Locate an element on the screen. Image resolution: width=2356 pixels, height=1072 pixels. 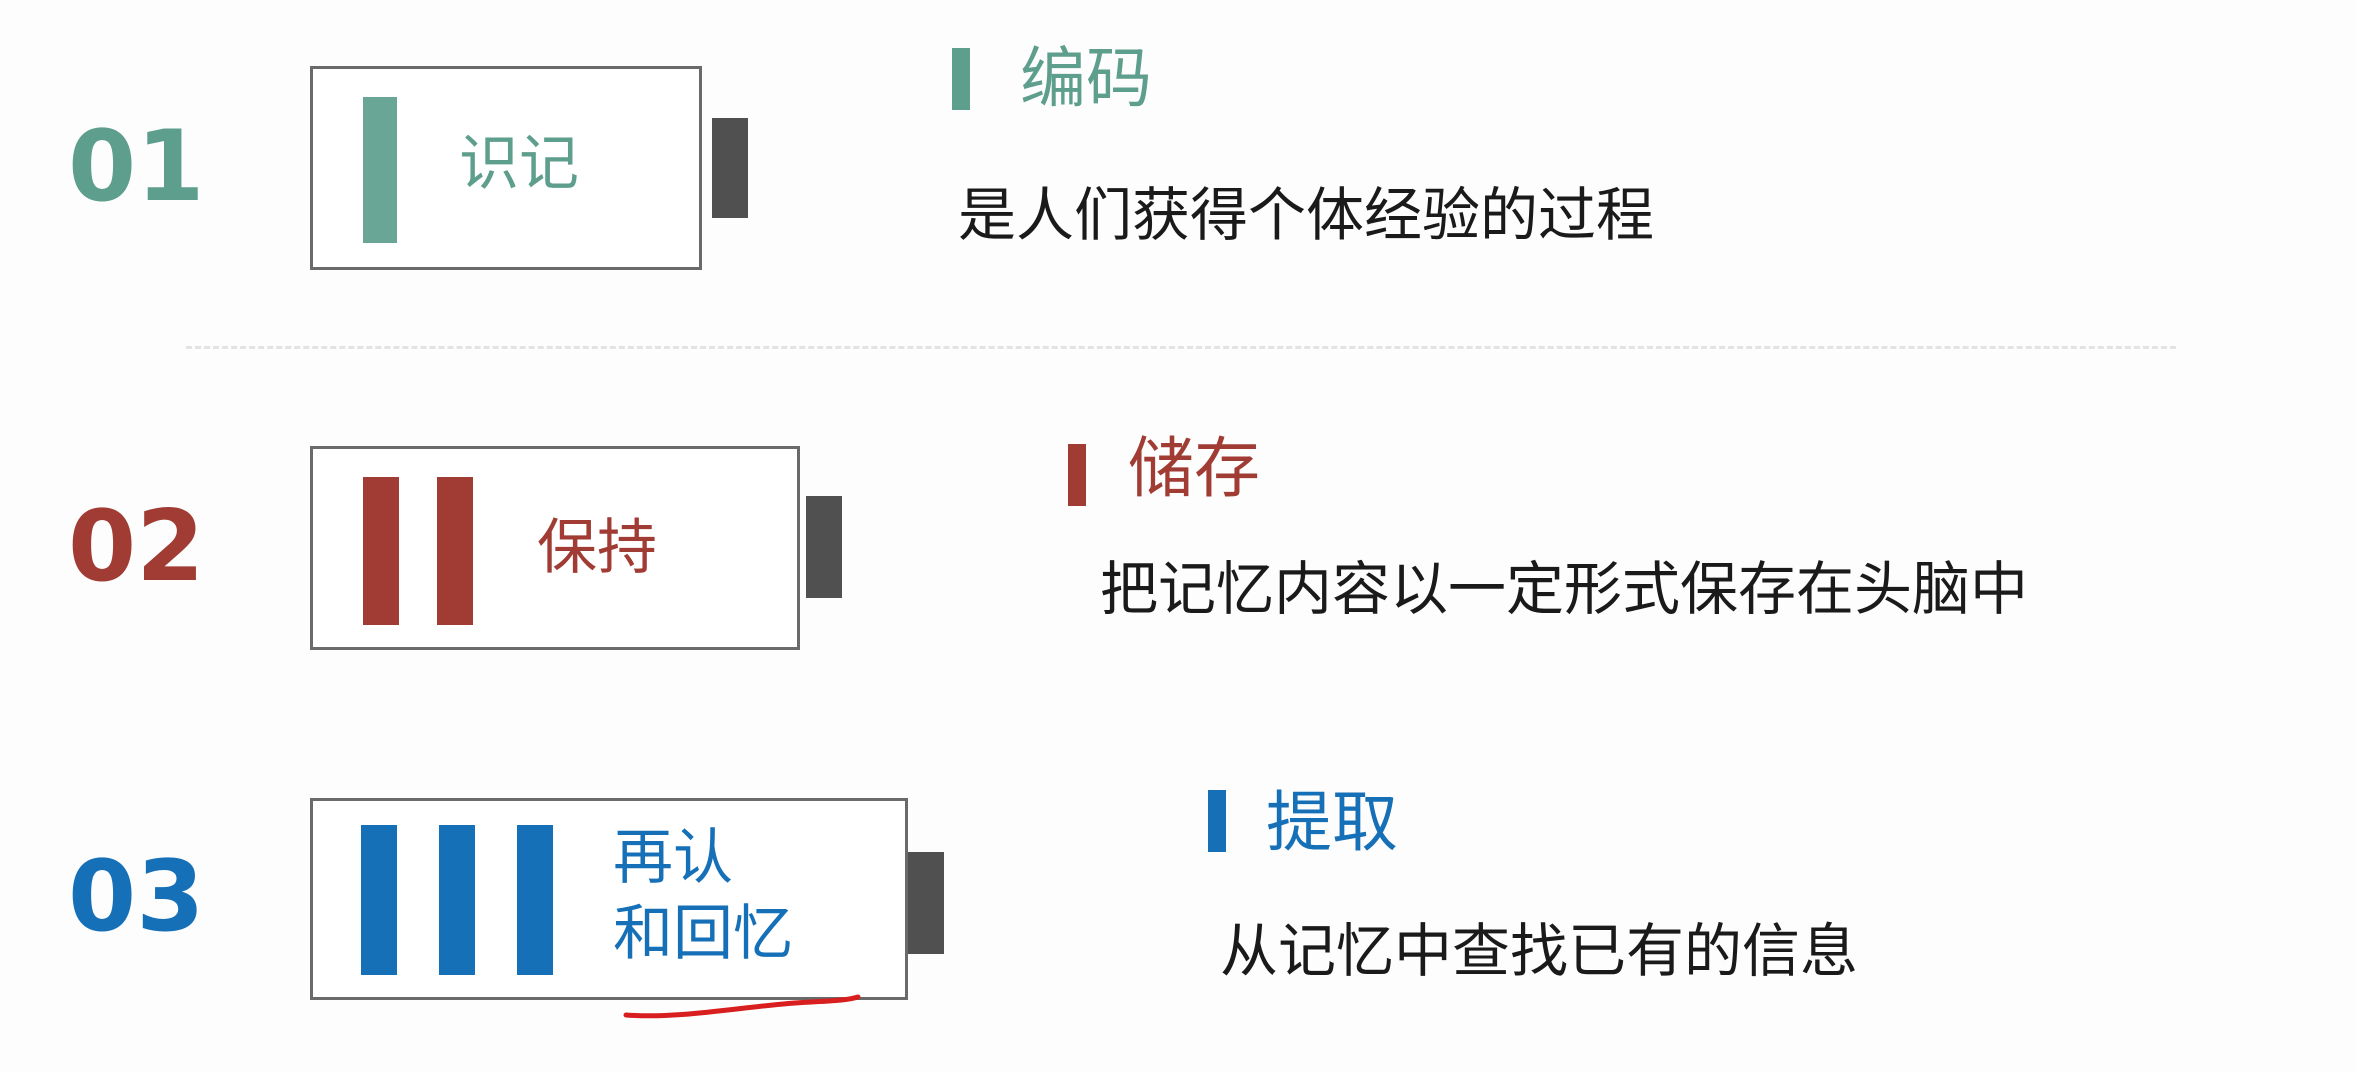
battery-01: 识记 is located at coordinates (506, 168).